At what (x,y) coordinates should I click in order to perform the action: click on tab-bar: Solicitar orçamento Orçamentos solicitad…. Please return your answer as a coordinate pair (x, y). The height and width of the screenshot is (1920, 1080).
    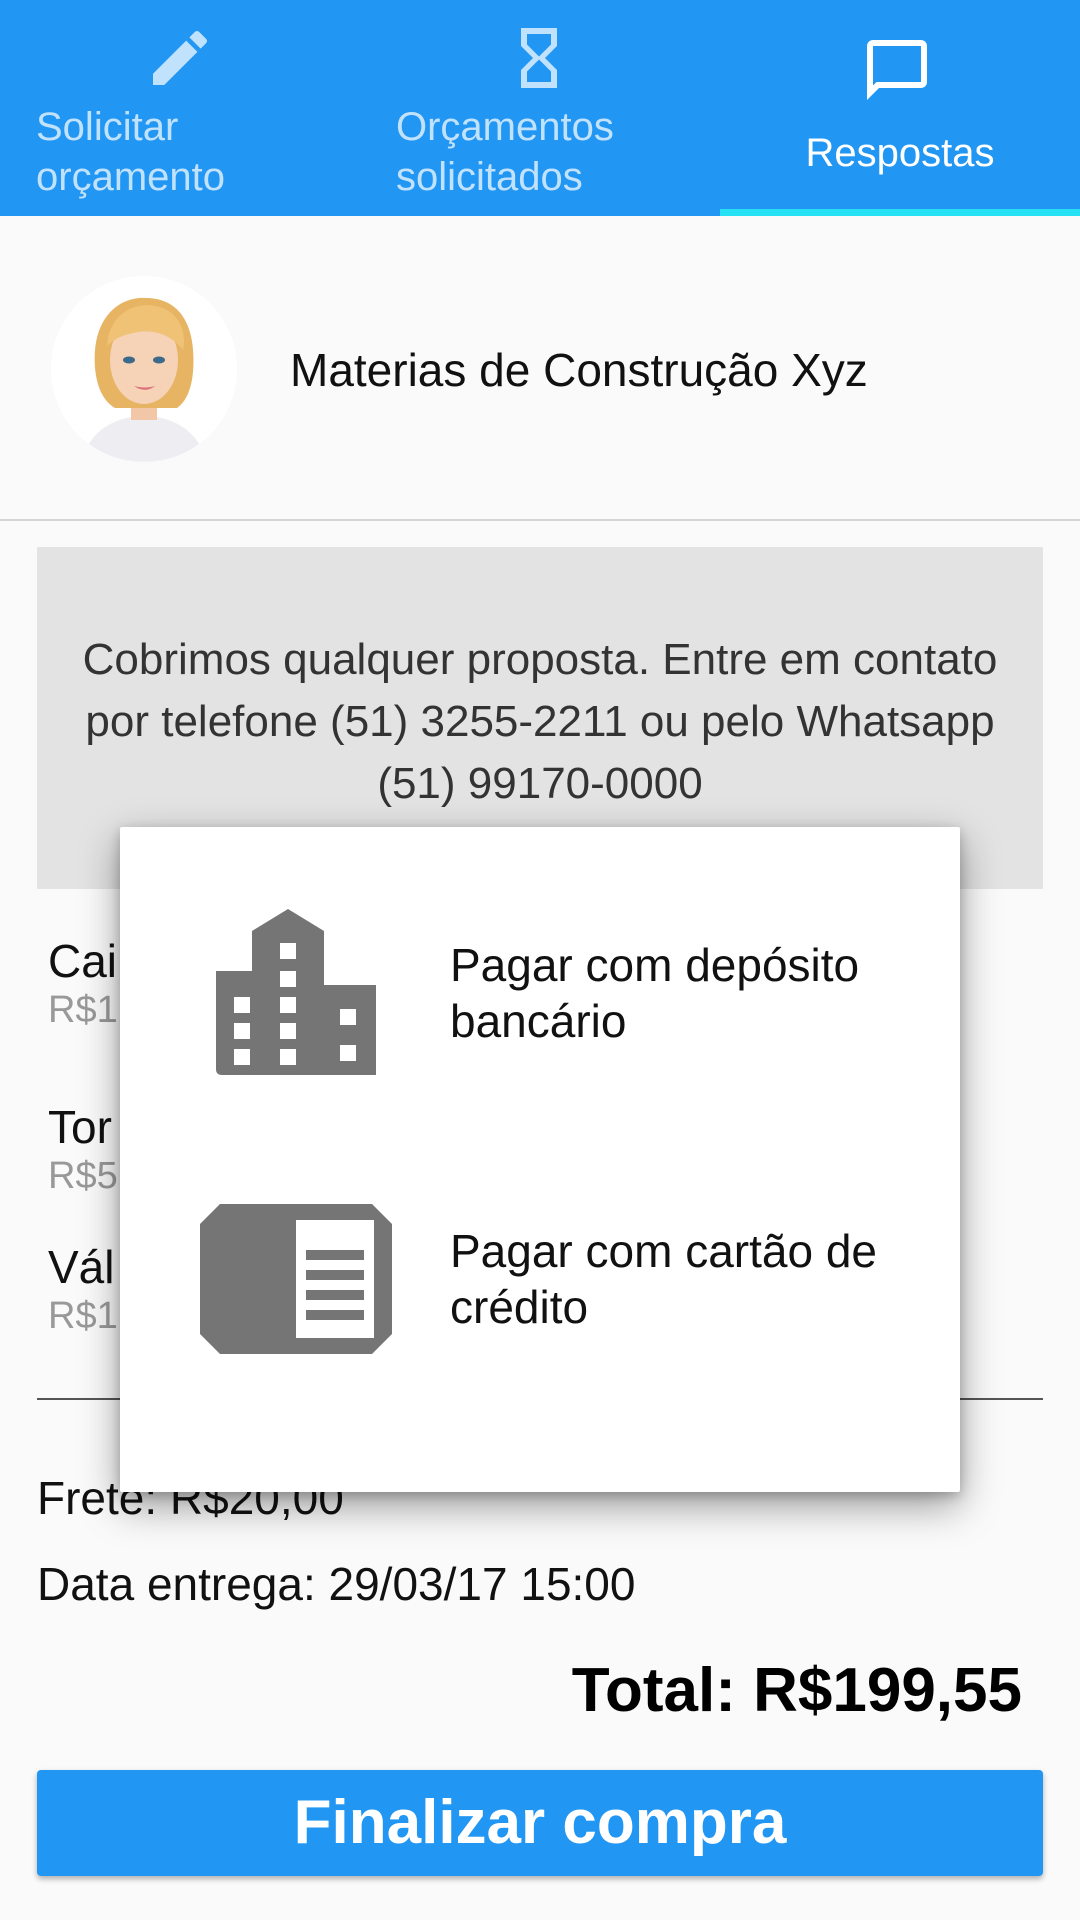
    Looking at the image, I should click on (540, 108).